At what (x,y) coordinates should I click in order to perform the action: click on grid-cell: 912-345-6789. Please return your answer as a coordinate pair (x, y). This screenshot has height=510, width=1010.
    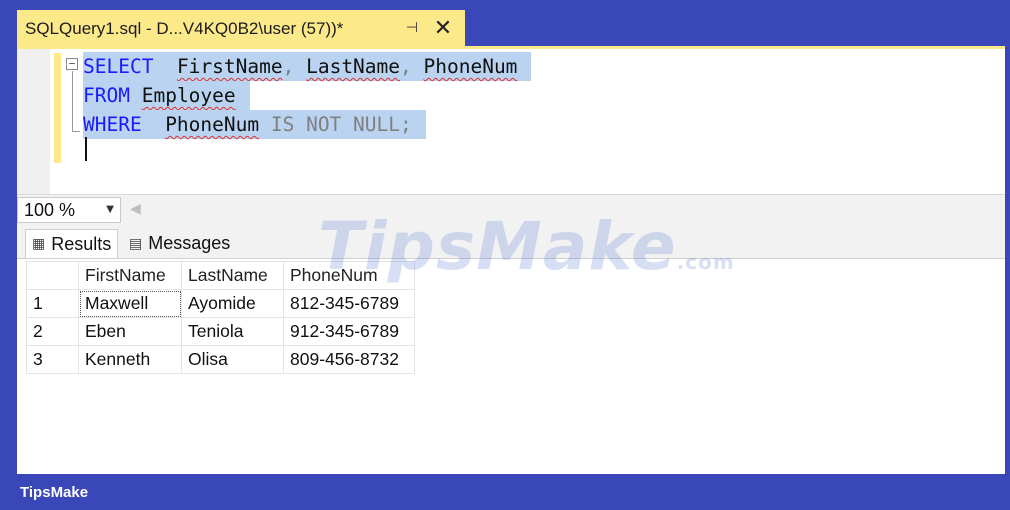
    Looking at the image, I should click on (349, 331).